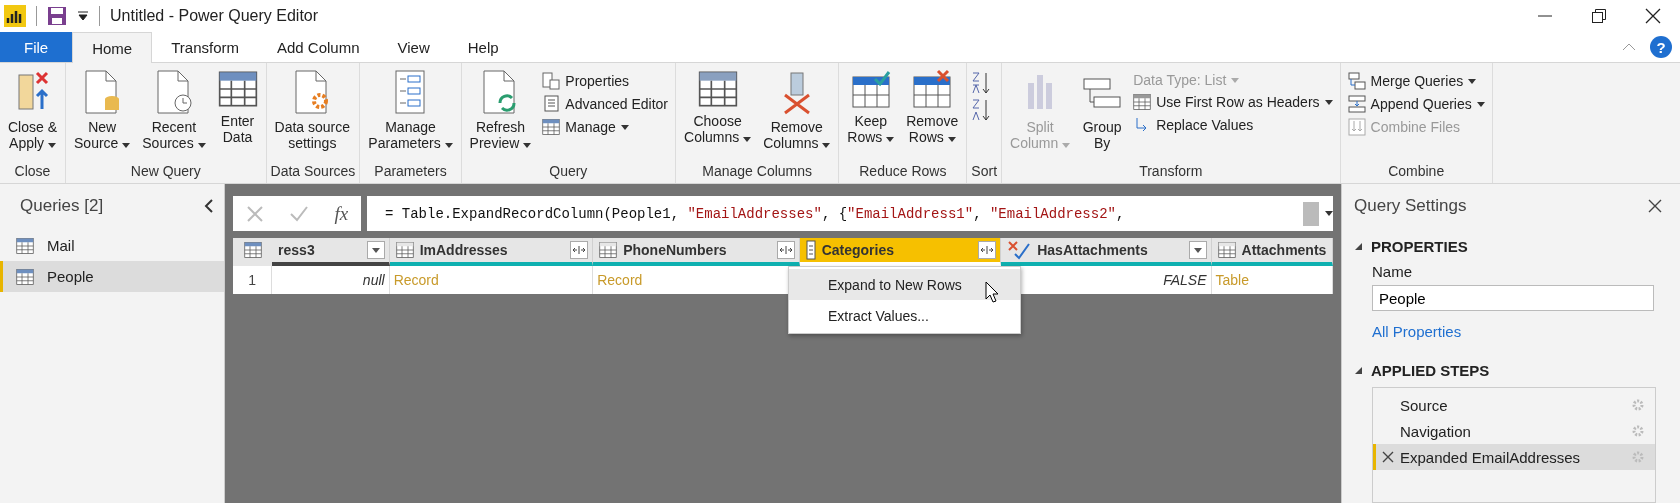 This screenshot has height=503, width=1680. Describe the element at coordinates (1311, 213) in the screenshot. I see `scrollbar-thumb` at that location.